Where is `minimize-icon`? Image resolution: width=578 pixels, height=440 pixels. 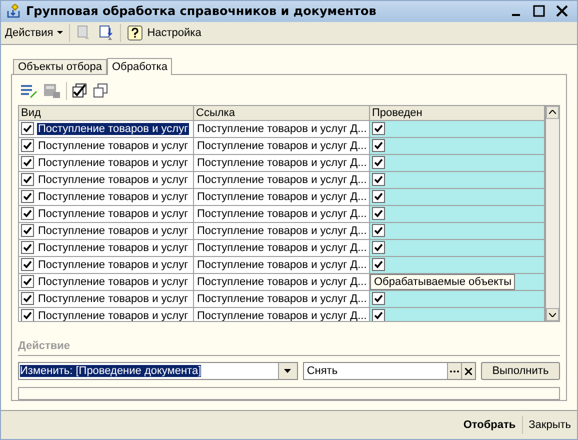
minimize-icon is located at coordinates (516, 15).